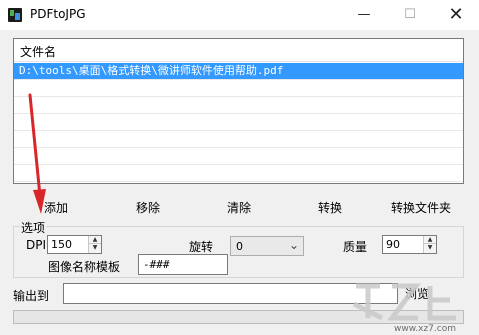 The width and height of the screenshot is (479, 335). What do you see at coordinates (409, 306) in the screenshot?
I see `watermark-logo: www.xz7.com` at bounding box center [409, 306].